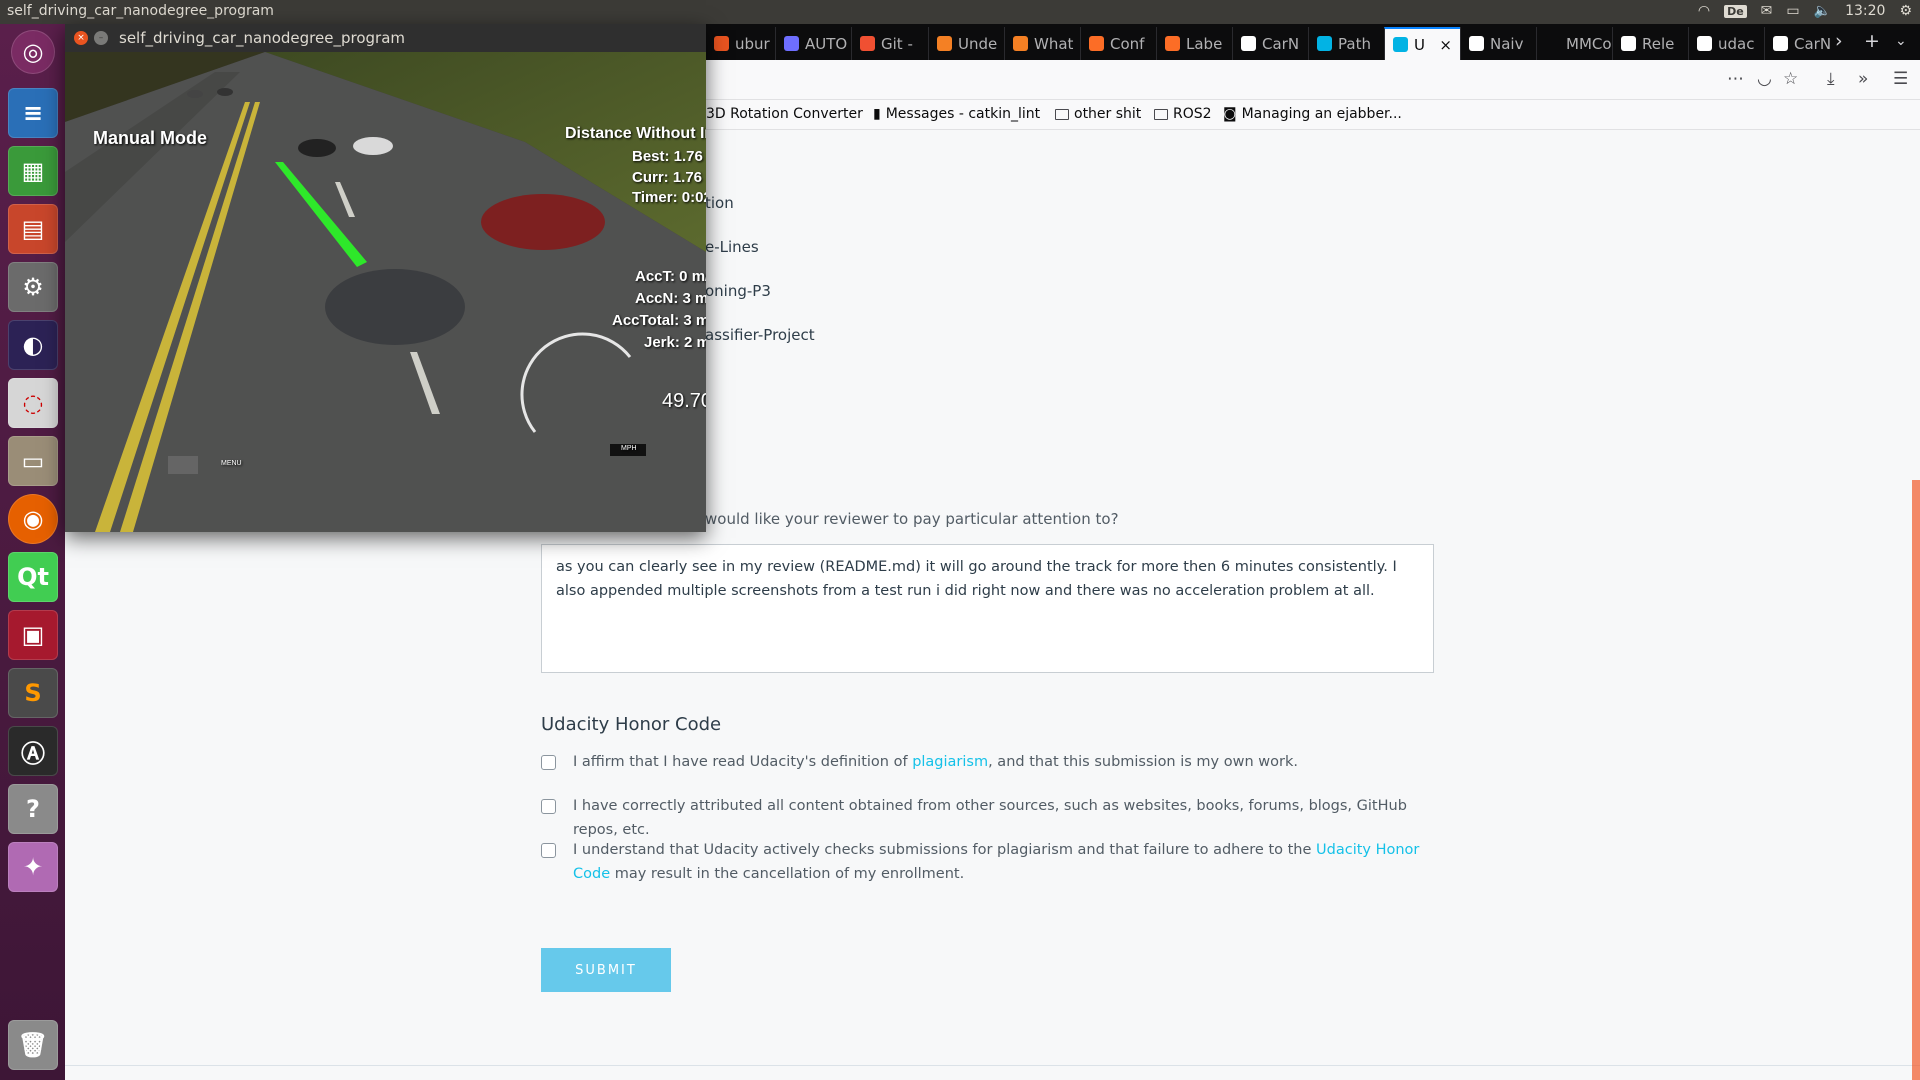  Describe the element at coordinates (1764, 79) in the screenshot. I see `pocket-icon: ◡` at that location.